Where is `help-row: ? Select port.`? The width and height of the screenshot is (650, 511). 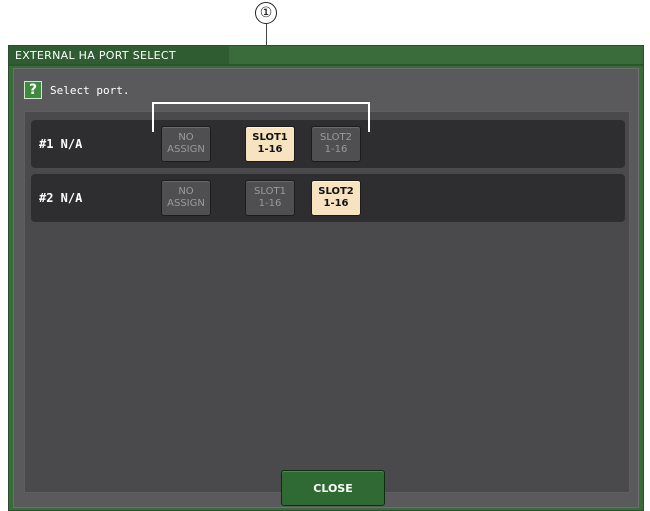 help-row: ? Select port. is located at coordinates (76, 90).